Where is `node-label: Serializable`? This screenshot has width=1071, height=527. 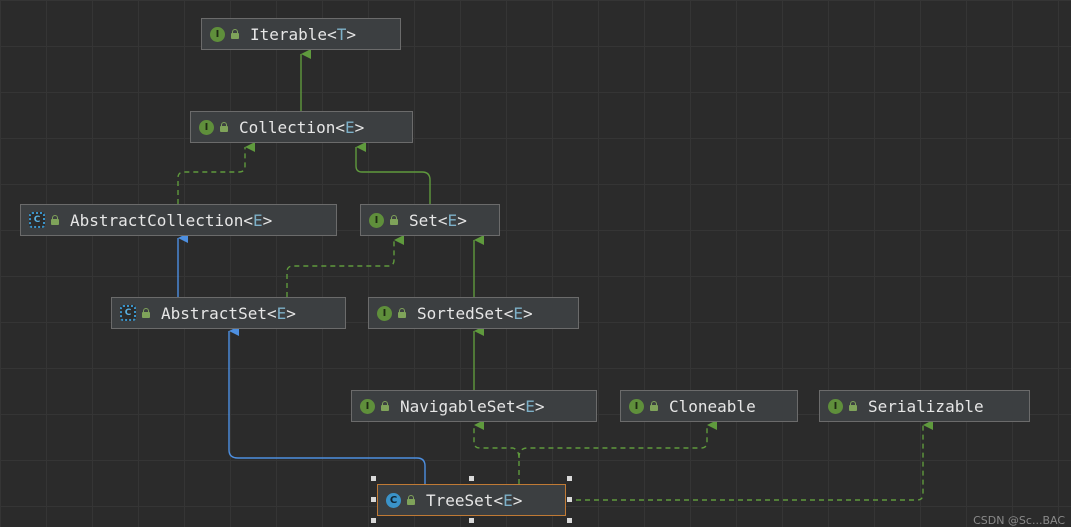 node-label: Serializable is located at coordinates (926, 406).